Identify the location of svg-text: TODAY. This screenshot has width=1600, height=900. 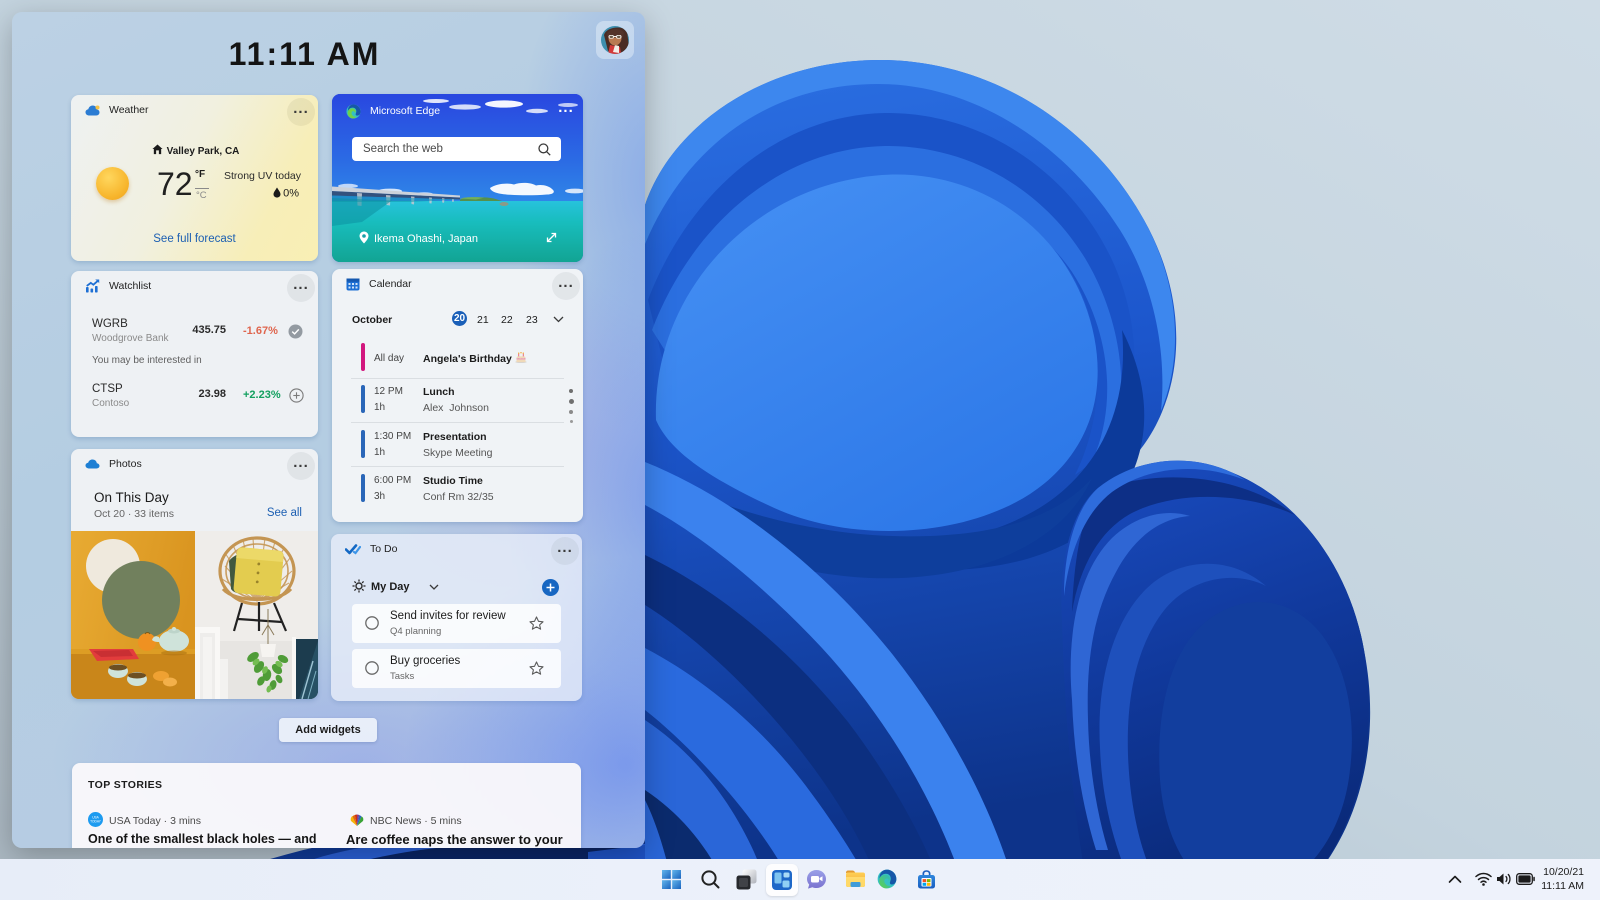
(96, 822).